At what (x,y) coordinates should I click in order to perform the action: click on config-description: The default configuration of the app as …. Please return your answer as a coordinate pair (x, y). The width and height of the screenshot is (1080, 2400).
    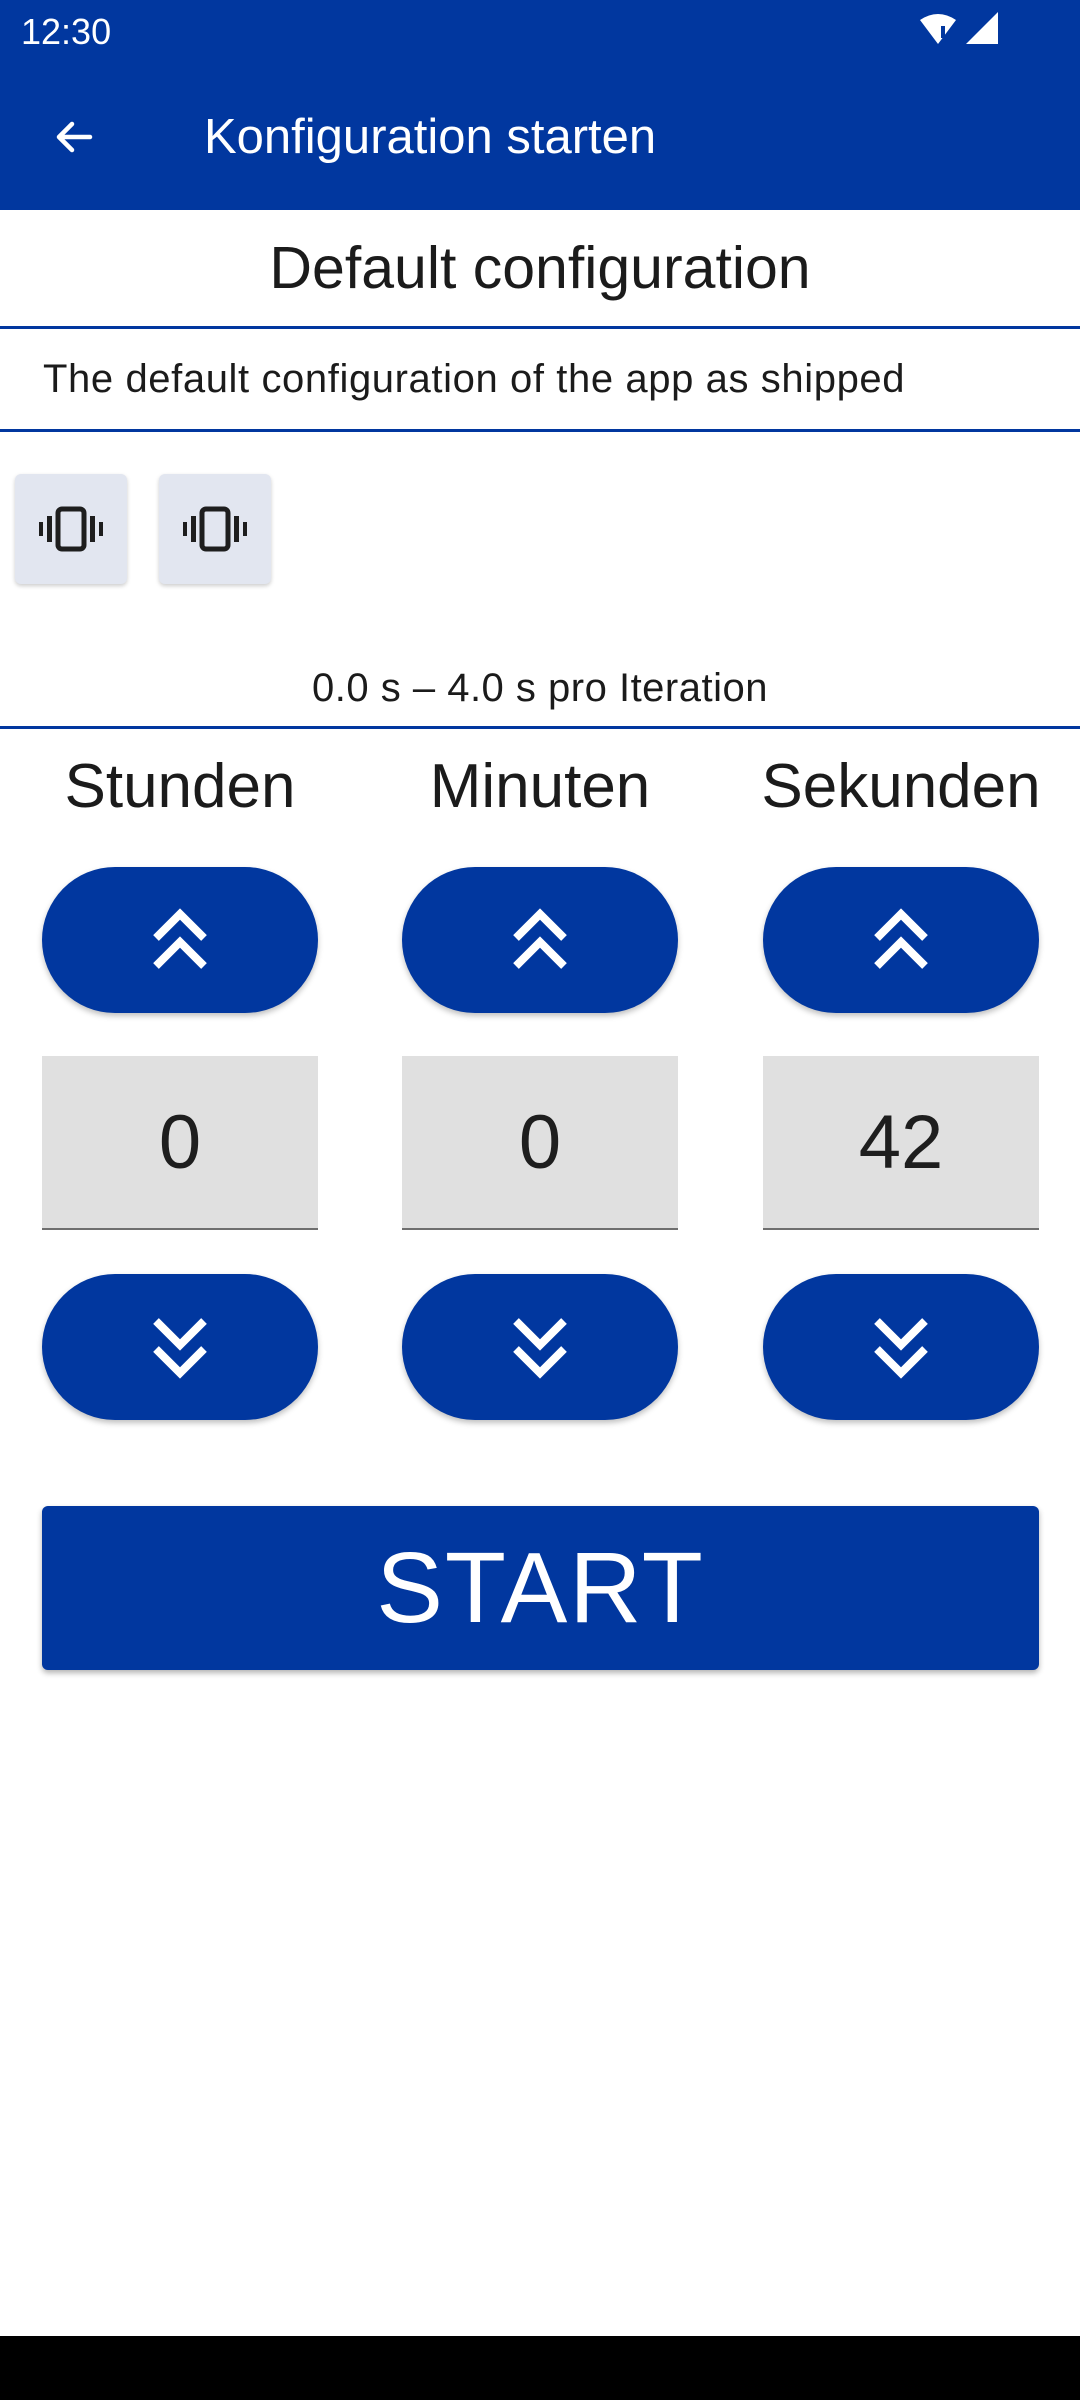
    Looking at the image, I should click on (540, 380).